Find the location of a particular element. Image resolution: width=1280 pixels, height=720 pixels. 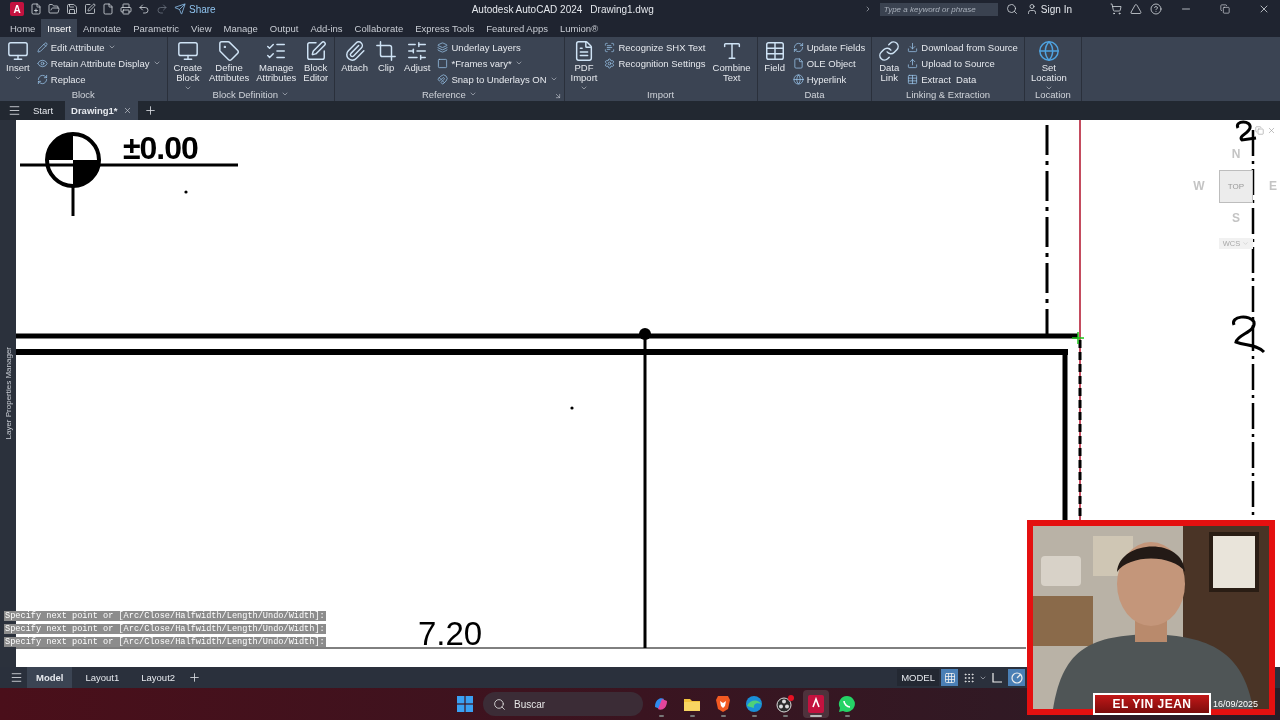

table-icon is located at coordinates (774, 51).